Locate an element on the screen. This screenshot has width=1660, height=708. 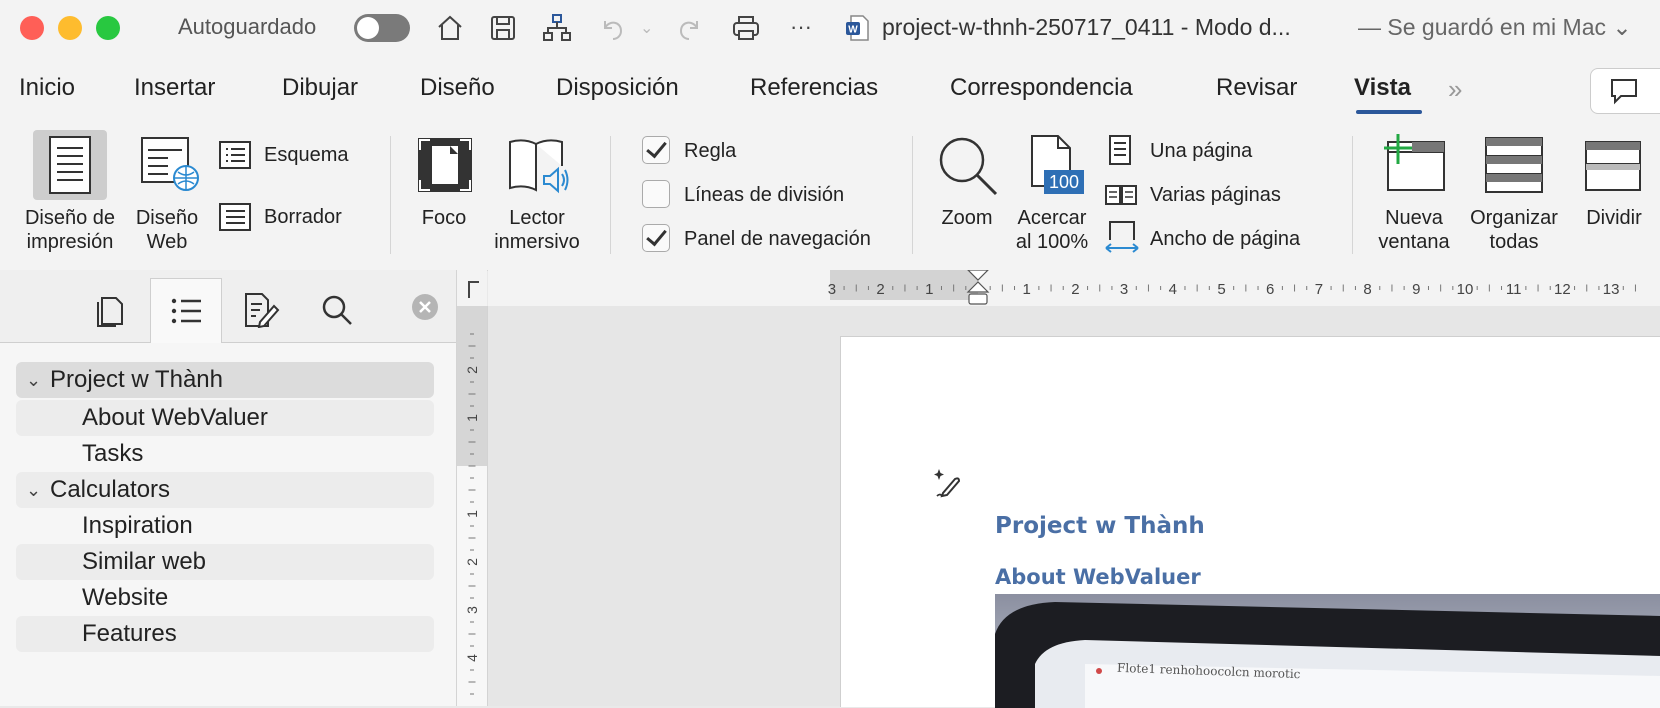
page-width-button: Ancho de página is located at coordinates (1225, 239).